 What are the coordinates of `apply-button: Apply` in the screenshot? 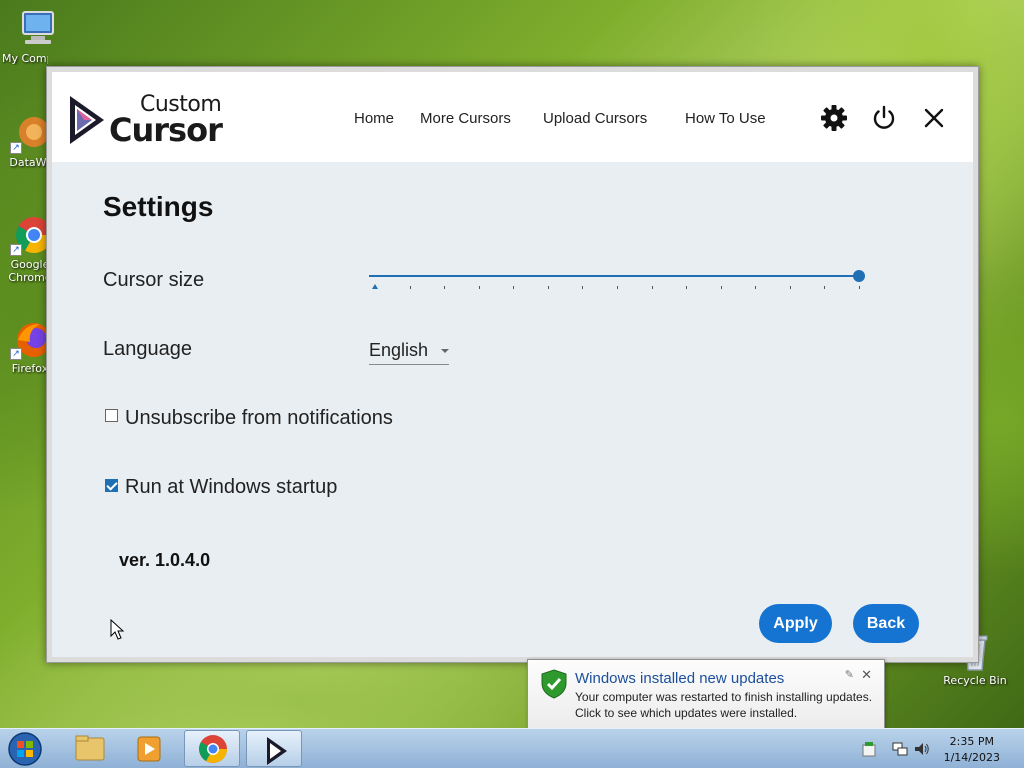 It's located at (795, 623).